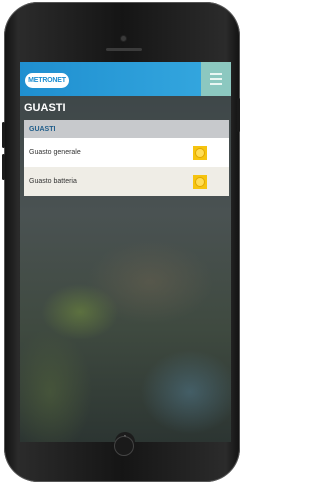 The height and width of the screenshot is (484, 320). Describe the element at coordinates (45, 108) in the screenshot. I see `page-title: GUASTI` at that location.